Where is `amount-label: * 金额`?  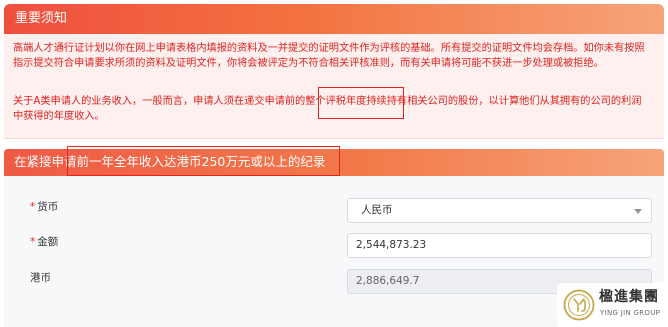
amount-label: * 金额 is located at coordinates (44, 242).